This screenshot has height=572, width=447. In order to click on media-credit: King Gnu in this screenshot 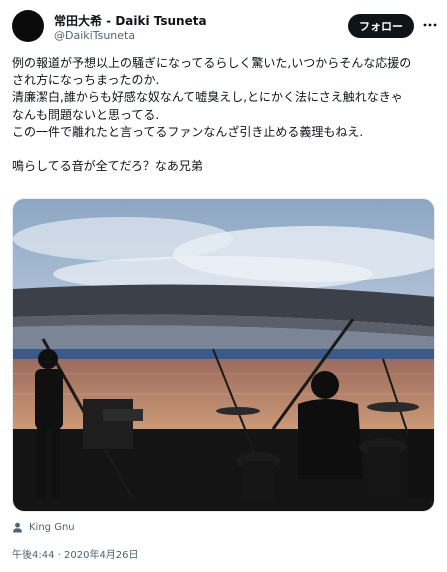, I will do `click(43, 527)`.